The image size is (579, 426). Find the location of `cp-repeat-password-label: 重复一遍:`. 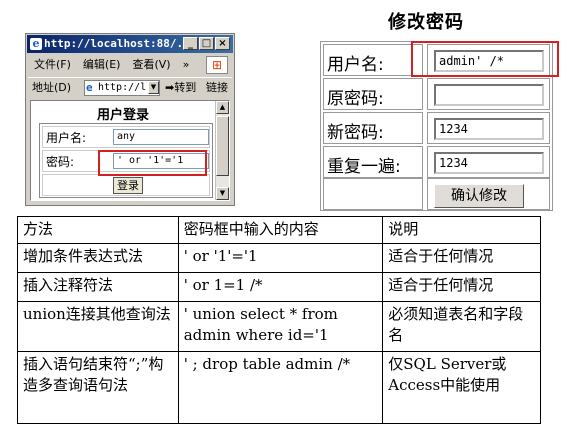

cp-repeat-password-label: 重复一遍: is located at coordinates (364, 167).